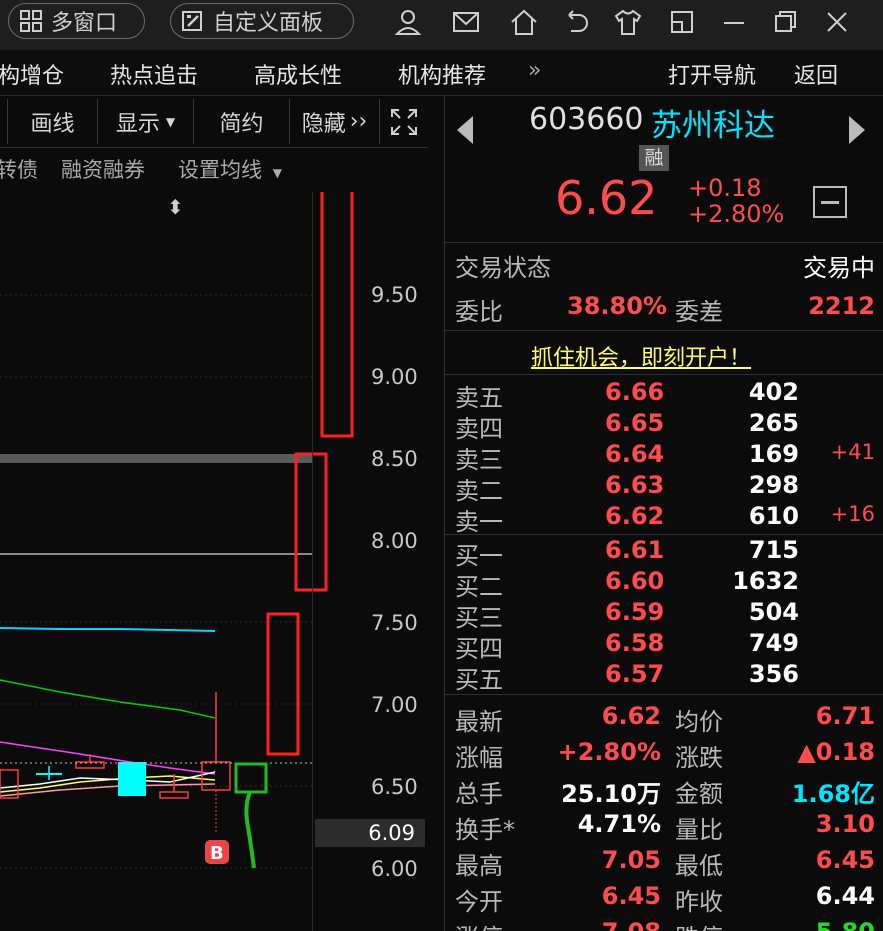 Image resolution: width=883 pixels, height=931 pixels. What do you see at coordinates (635, 550) in the screenshot?
I see `bid-price: 6.61` at bounding box center [635, 550].